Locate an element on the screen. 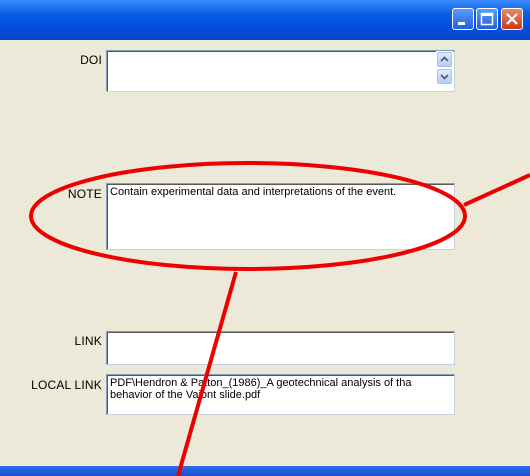 This screenshot has width=530, height=476. scroll-up-button is located at coordinates (444, 59).